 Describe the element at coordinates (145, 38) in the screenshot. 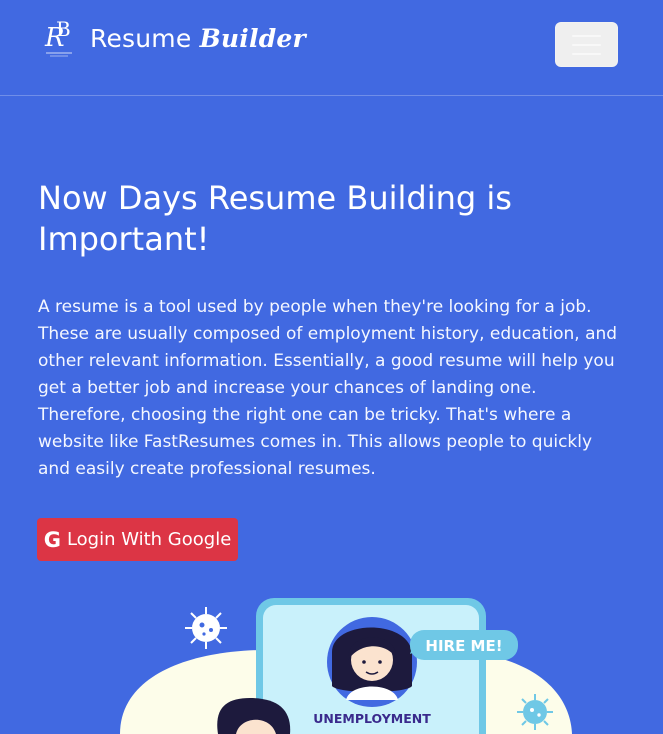

I see `brand-name-plain: Resume` at that location.